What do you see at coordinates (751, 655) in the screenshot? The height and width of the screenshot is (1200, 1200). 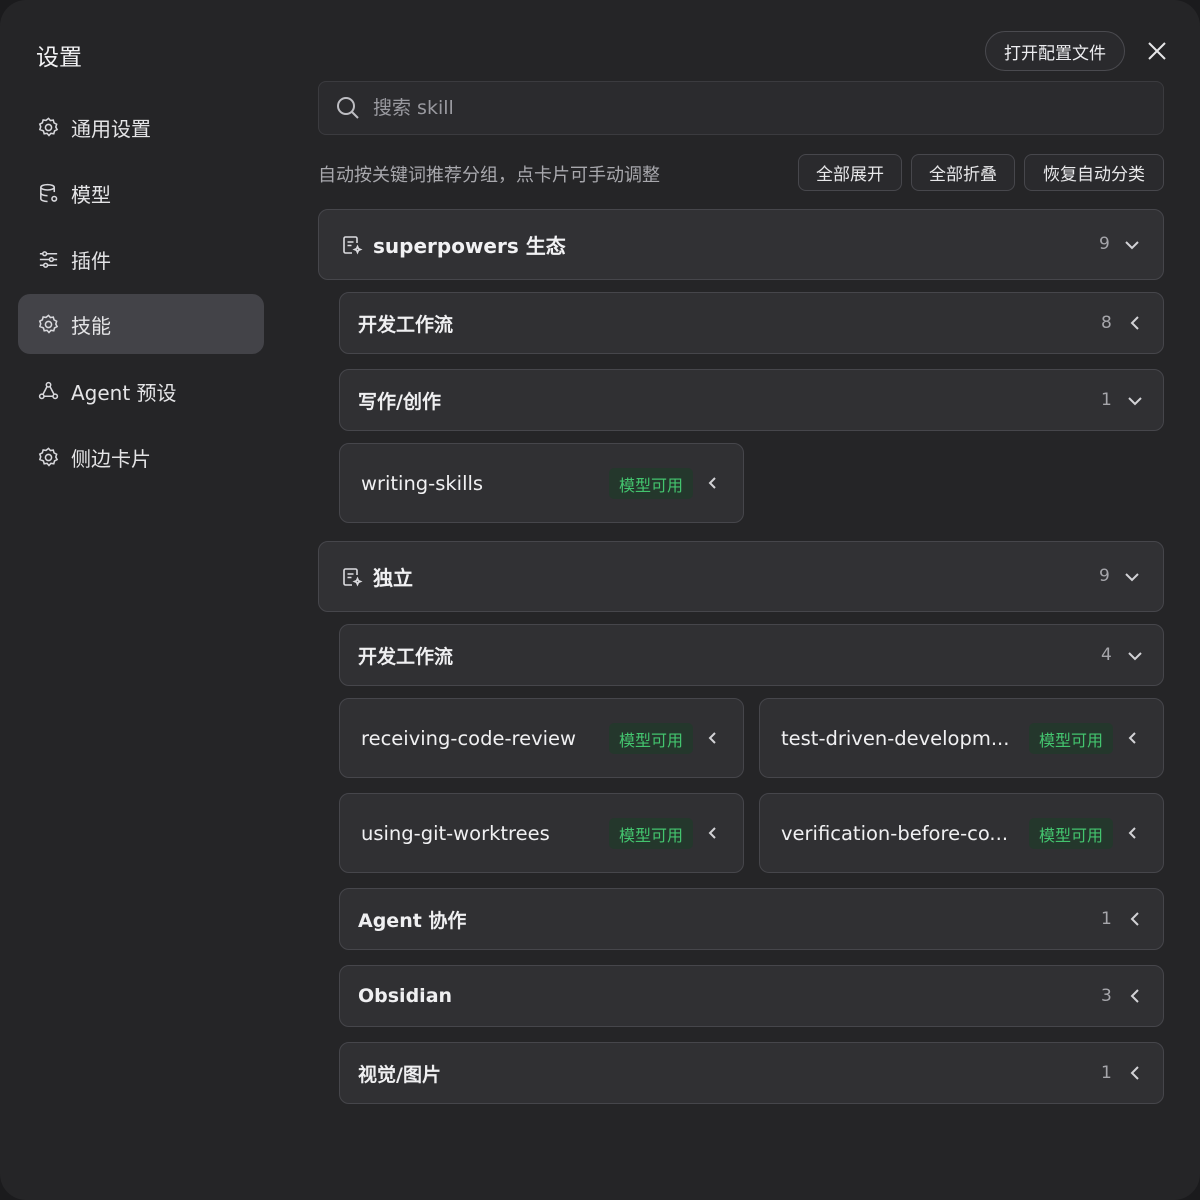 I see `subgroup-header-dev-workflow: 开发工作流 4` at bounding box center [751, 655].